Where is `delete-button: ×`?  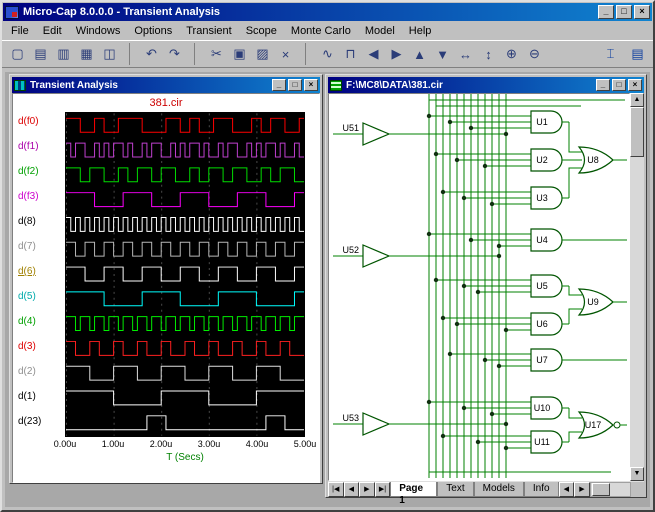 delete-button: × is located at coordinates (285, 54).